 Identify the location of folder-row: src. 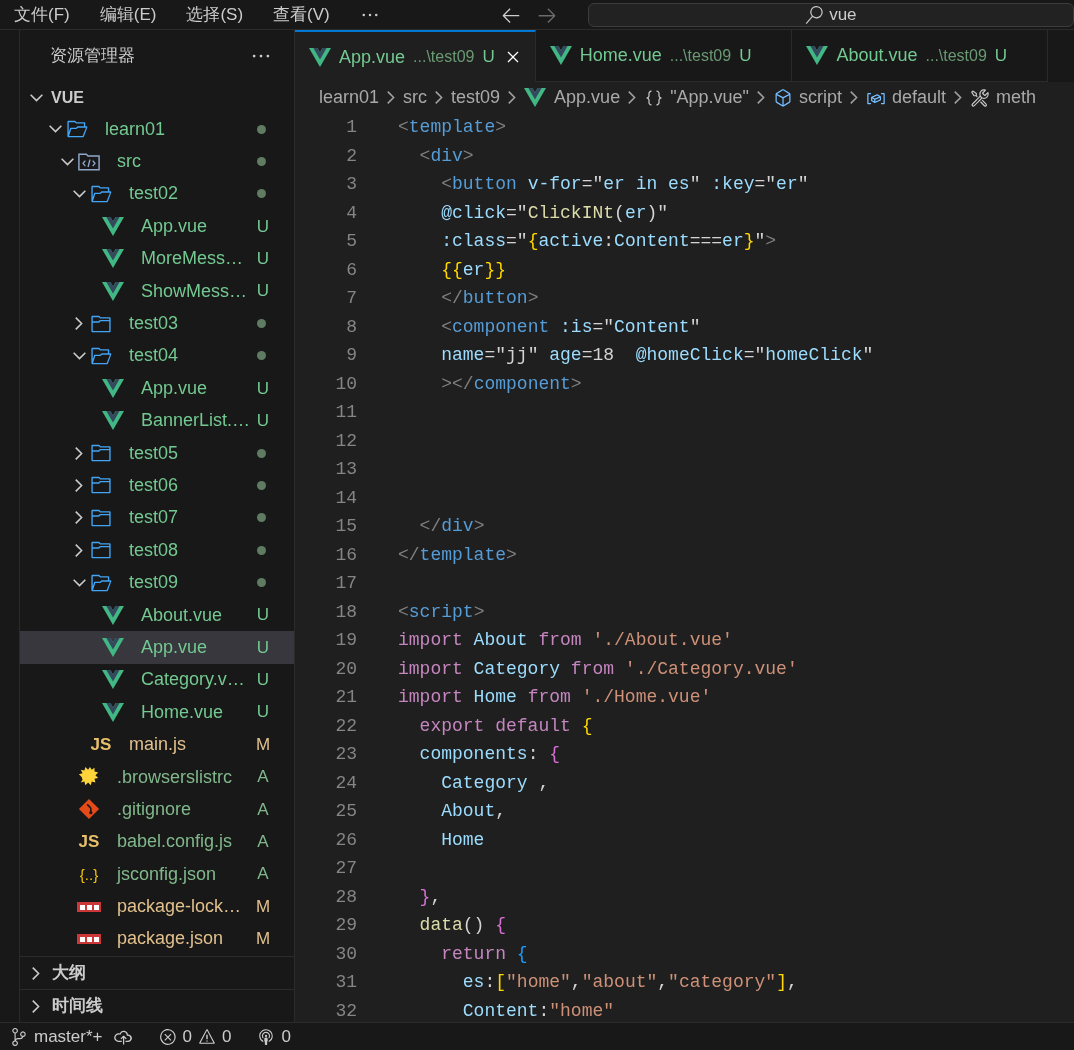
(157, 161).